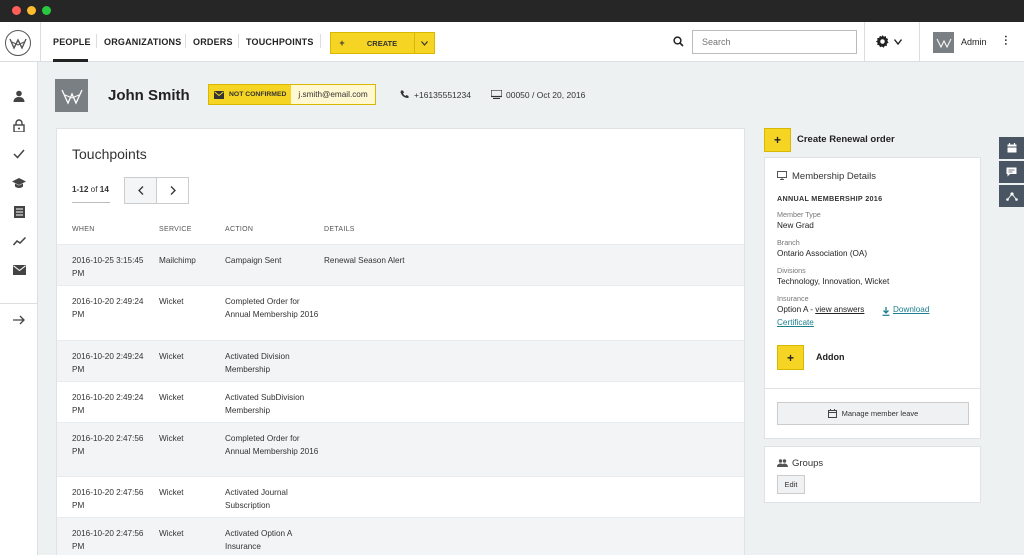 This screenshot has height=555, width=1024. I want to click on sidebar, so click(19, 308).